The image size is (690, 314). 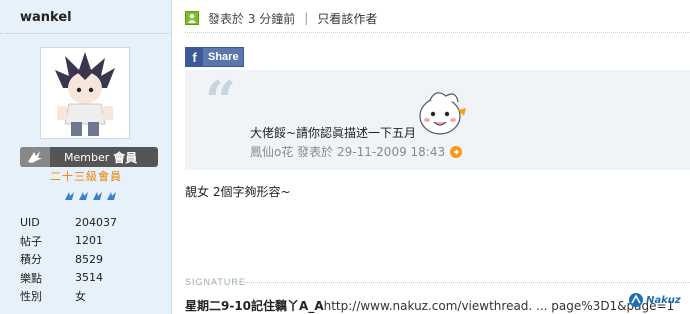 What do you see at coordinates (31, 278) in the screenshot?
I see `stat-label: 樂點` at bounding box center [31, 278].